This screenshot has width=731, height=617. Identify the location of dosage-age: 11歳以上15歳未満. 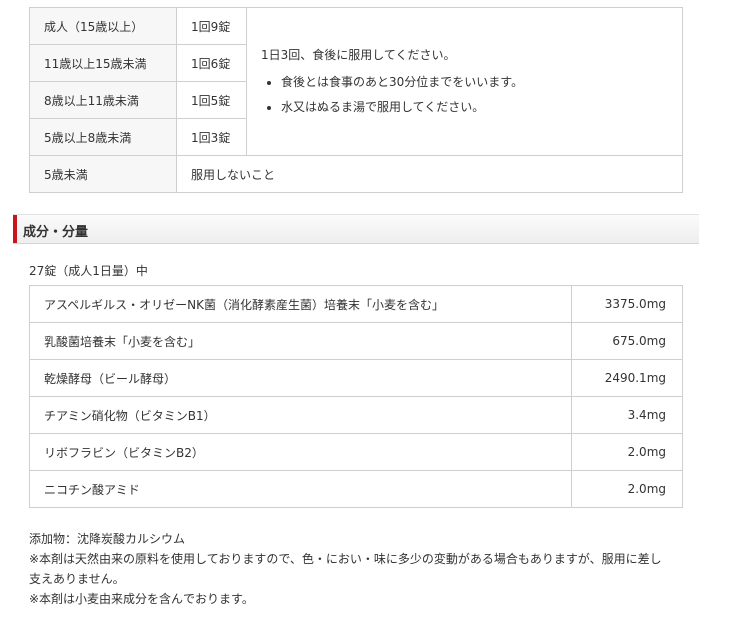
(103, 63).